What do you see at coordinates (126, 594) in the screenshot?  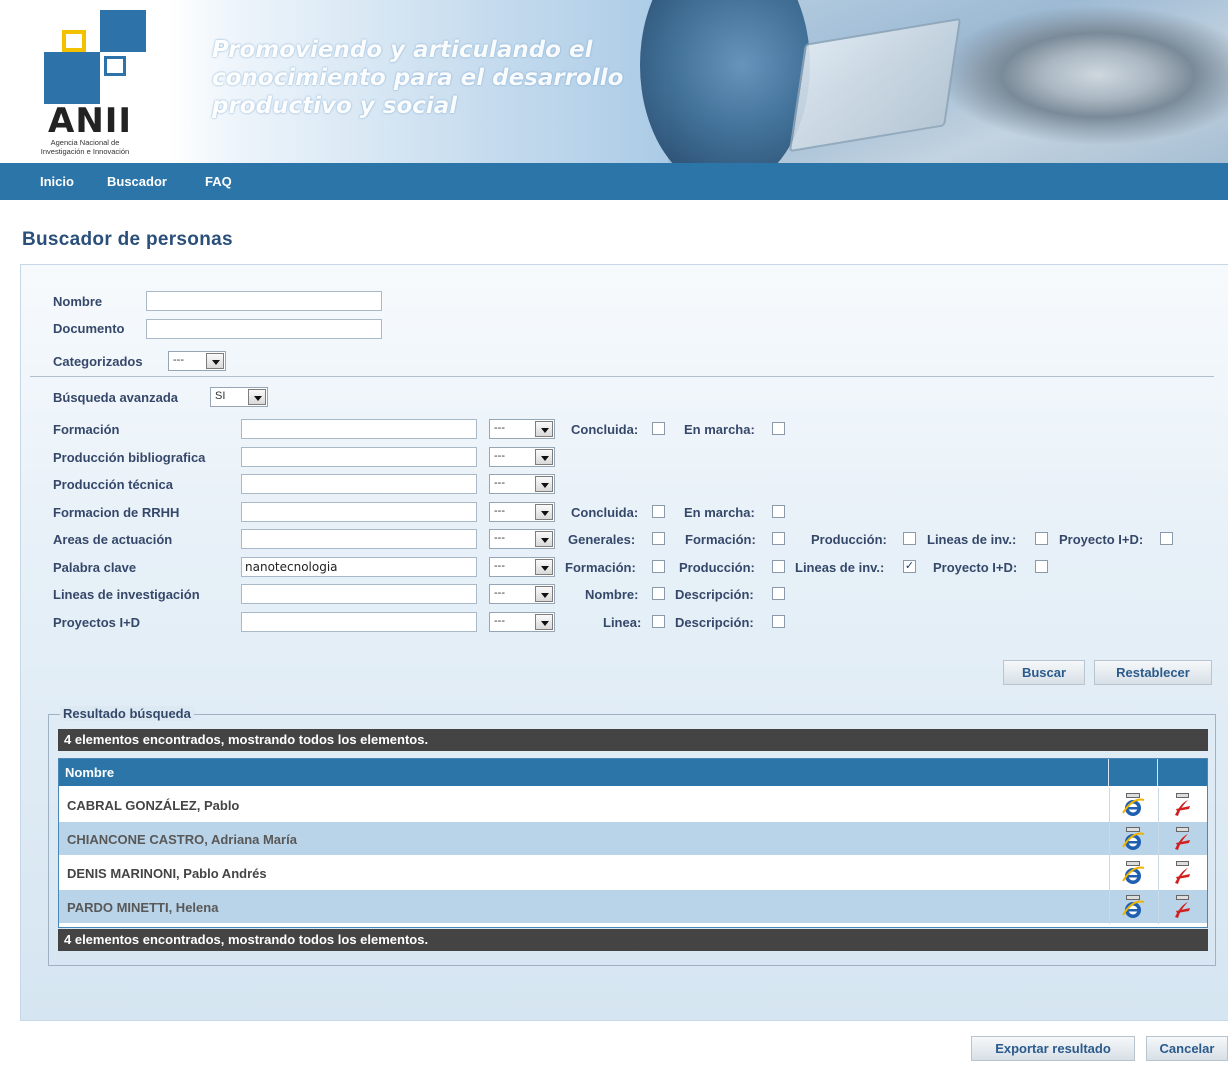 I see `lineas-investigacion-label: Lineas de investigación` at bounding box center [126, 594].